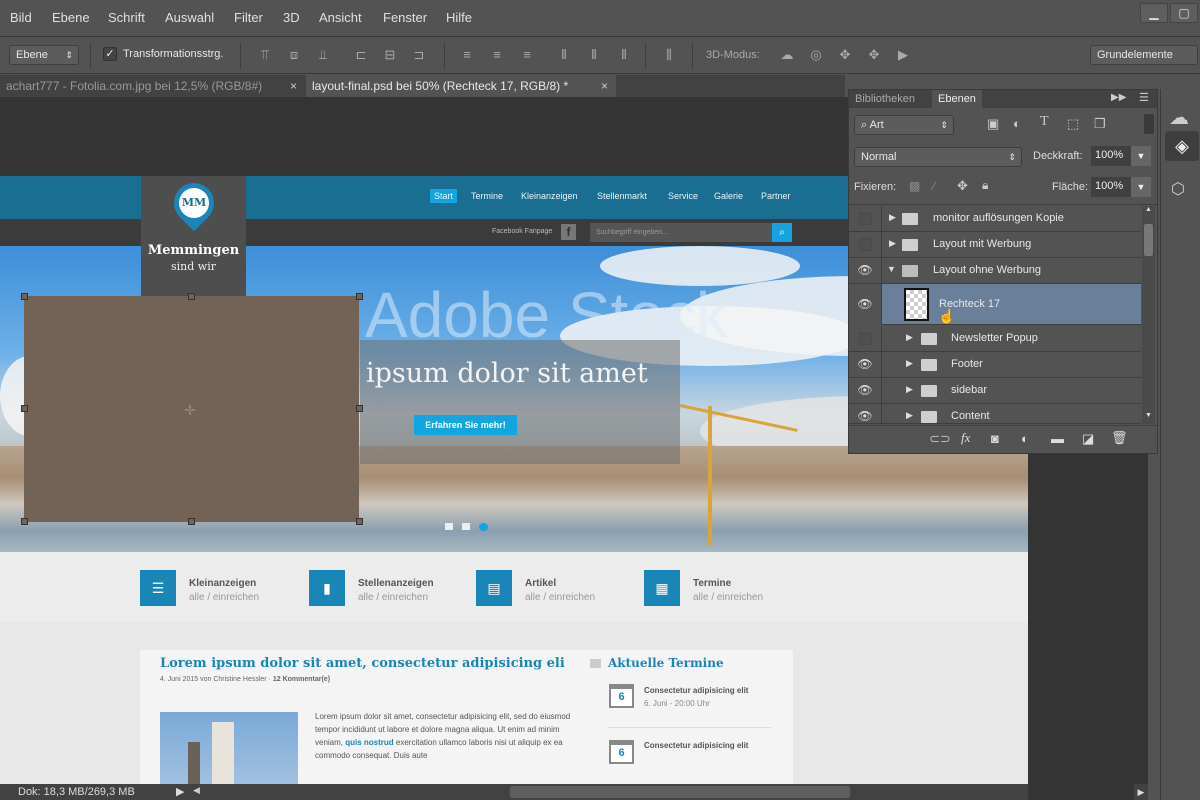  Describe the element at coordinates (1182, 146) in the screenshot. I see `layers-icon: ◈` at that location.